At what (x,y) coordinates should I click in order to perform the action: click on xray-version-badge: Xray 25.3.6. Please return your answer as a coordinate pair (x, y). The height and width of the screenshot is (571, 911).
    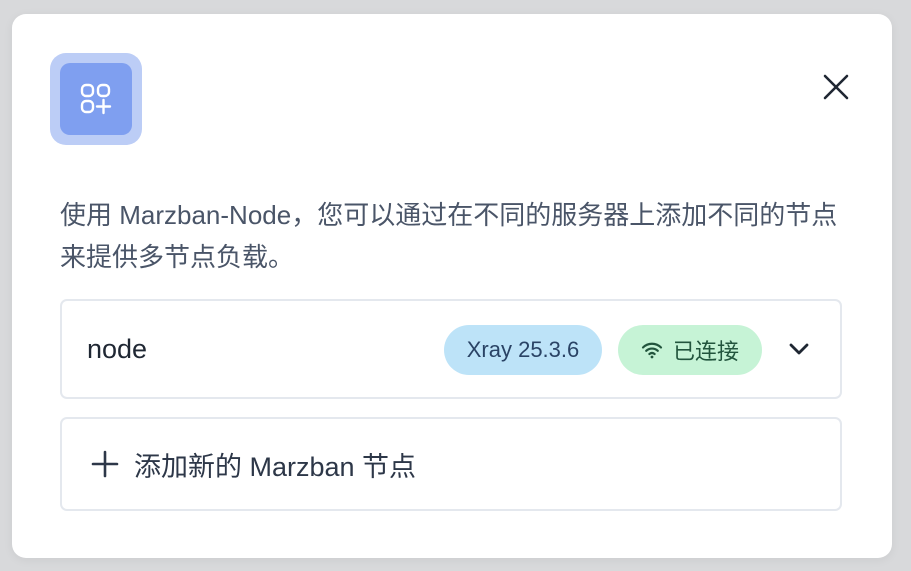
    Looking at the image, I should click on (523, 350).